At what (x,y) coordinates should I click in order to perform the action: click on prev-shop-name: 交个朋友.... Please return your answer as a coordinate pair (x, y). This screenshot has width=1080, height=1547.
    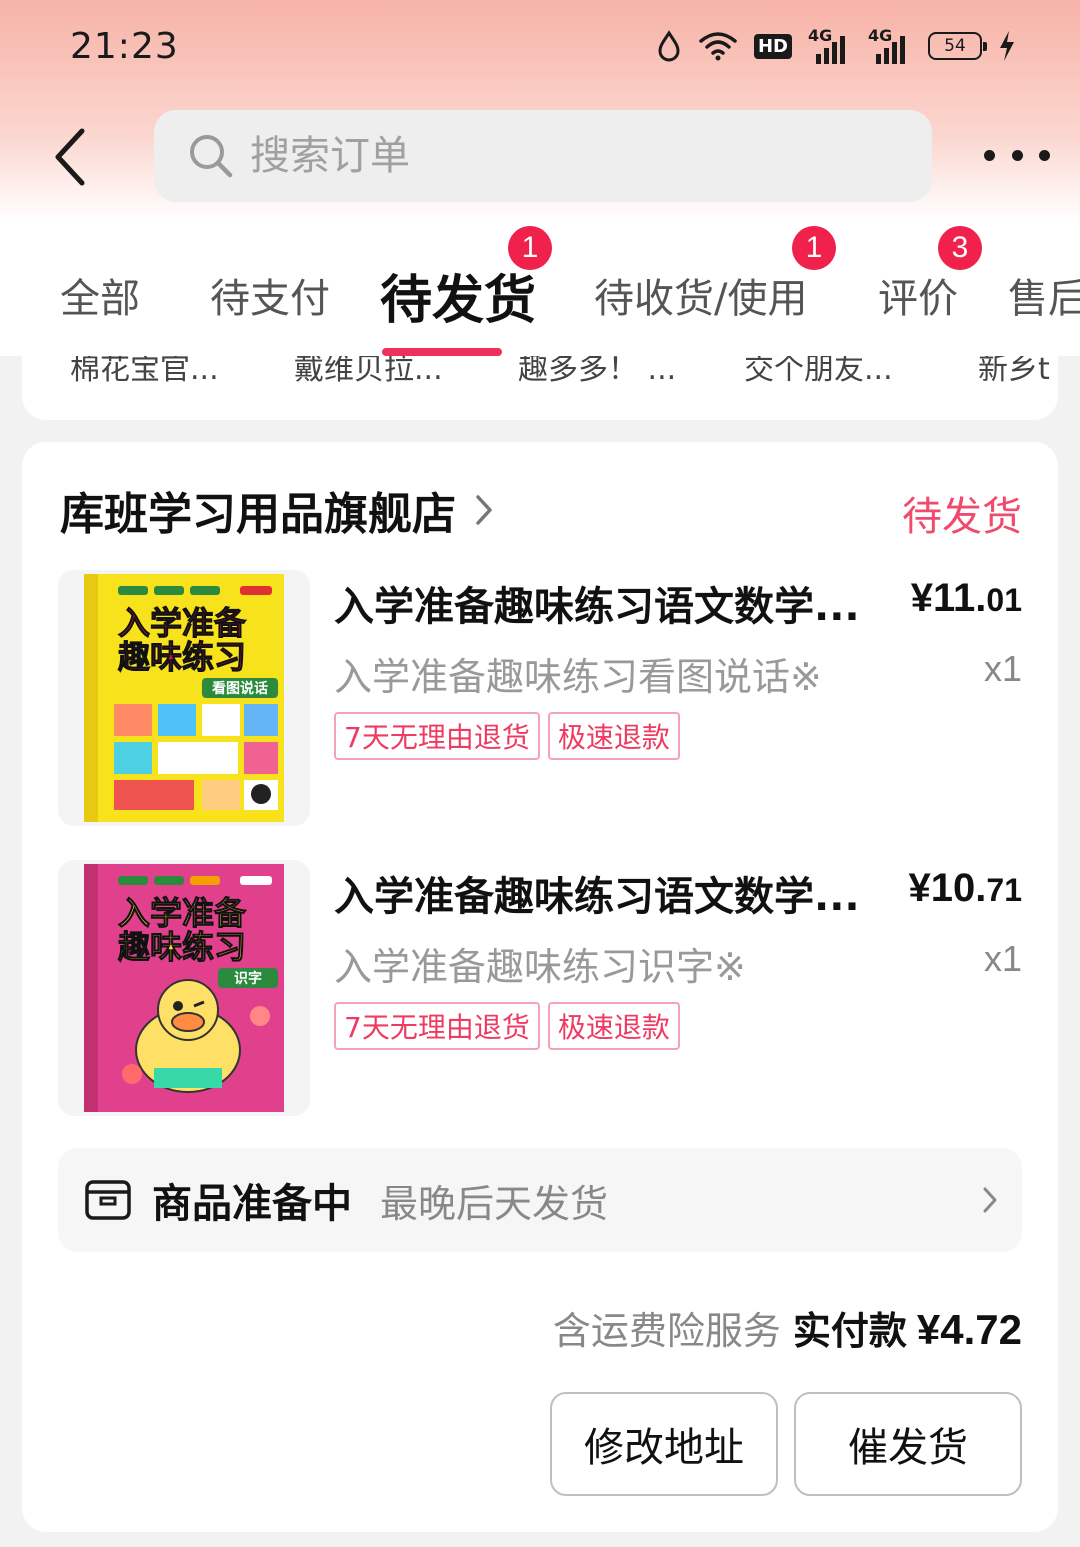
    Looking at the image, I should click on (818, 371).